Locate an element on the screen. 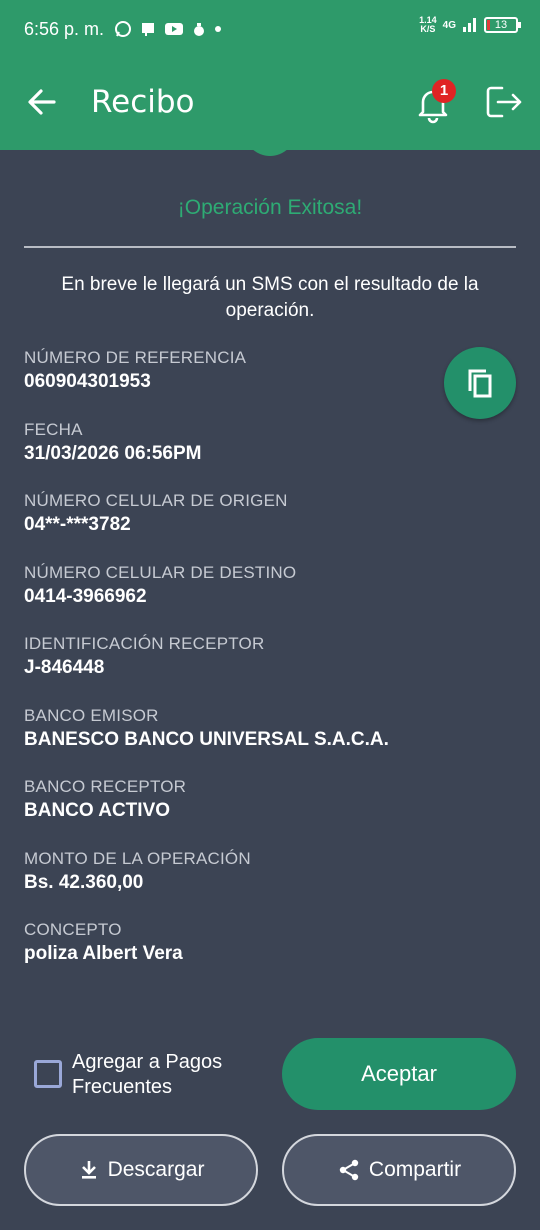 This screenshot has height=1230, width=540. field-date: FECHA 31/03/2026 06:56PM is located at coordinates (234, 442).